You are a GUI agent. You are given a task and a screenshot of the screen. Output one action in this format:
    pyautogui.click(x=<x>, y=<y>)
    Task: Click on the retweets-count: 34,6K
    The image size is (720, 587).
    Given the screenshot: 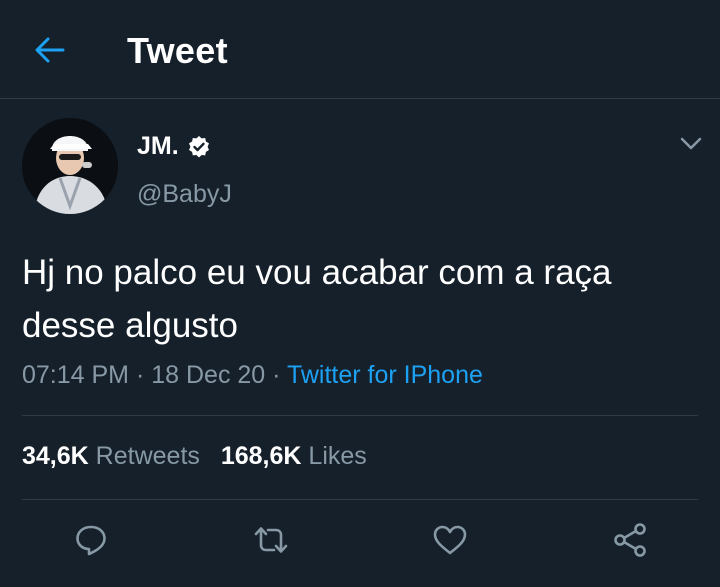 What is the action you would take?
    pyautogui.click(x=55, y=456)
    